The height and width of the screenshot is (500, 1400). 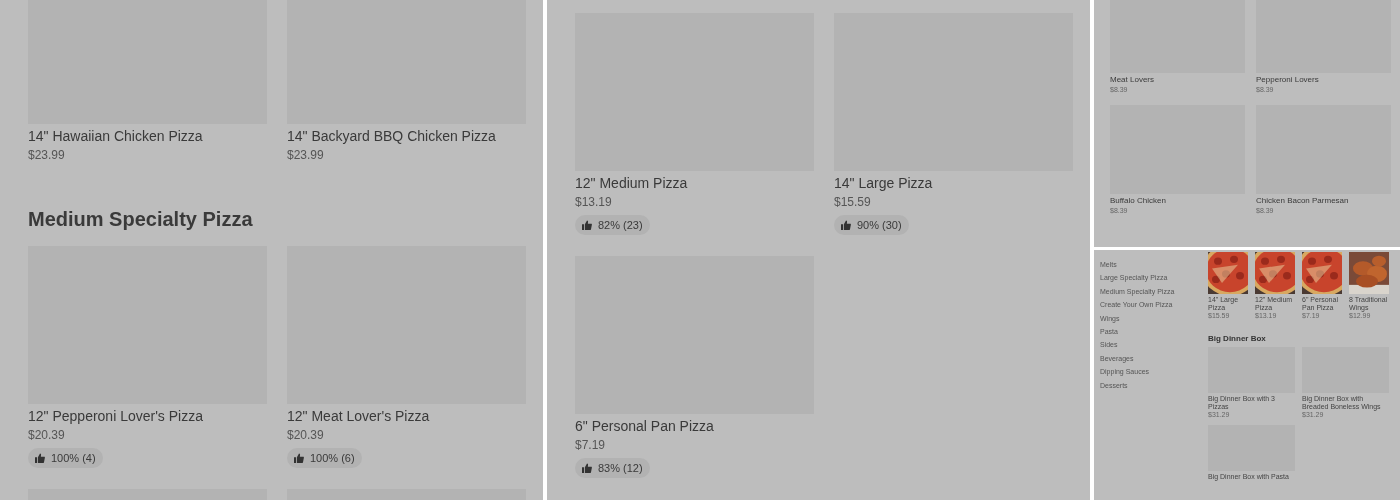 What do you see at coordinates (147, 136) in the screenshot?
I see `item-name: 14" Hawaiian Chicken Pizza` at bounding box center [147, 136].